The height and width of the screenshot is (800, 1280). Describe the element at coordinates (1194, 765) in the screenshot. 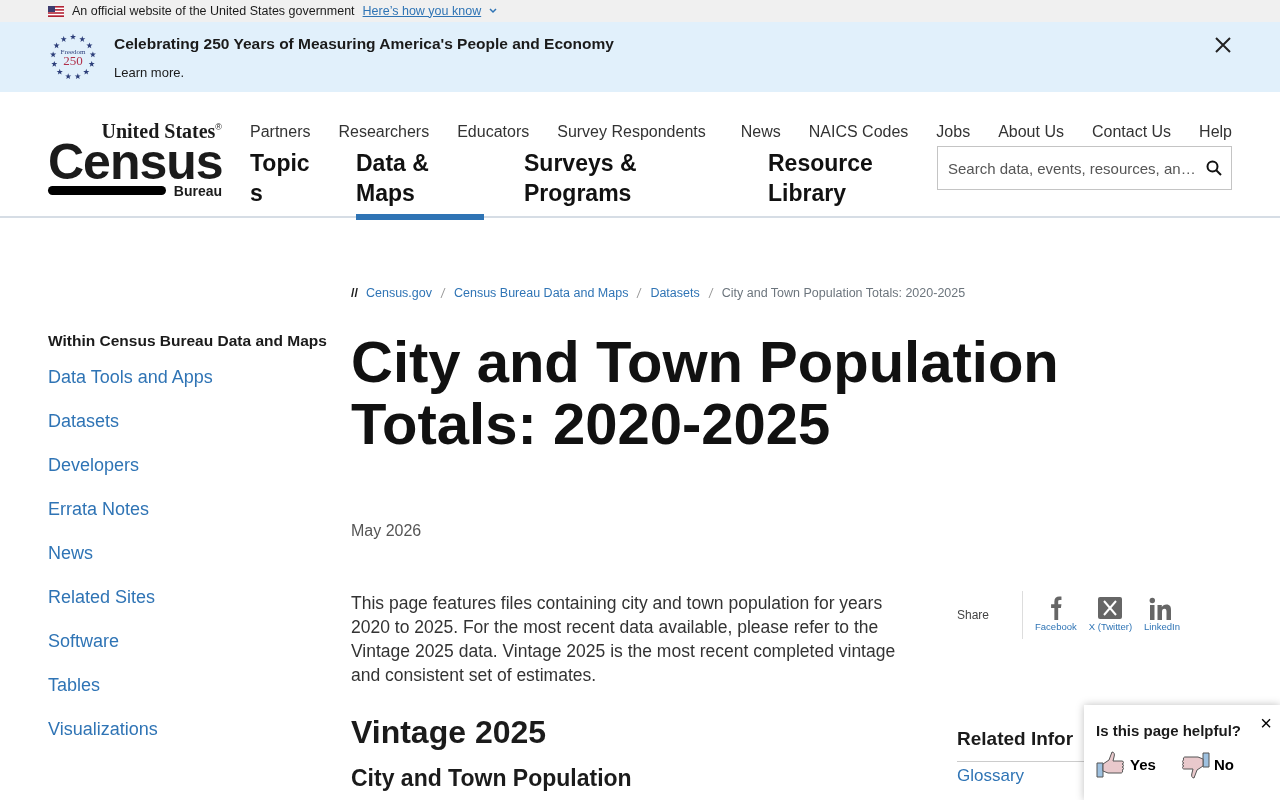

I see `thumbs-down-icon` at that location.